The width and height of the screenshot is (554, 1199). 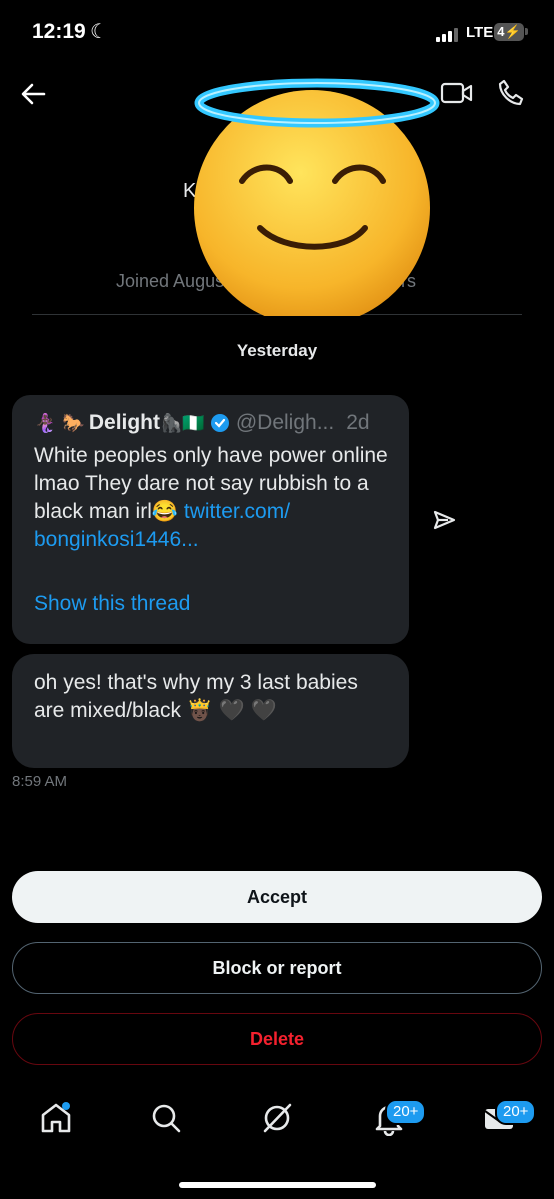 I want to click on tweet-author-name: Delight, so click(x=124, y=422).